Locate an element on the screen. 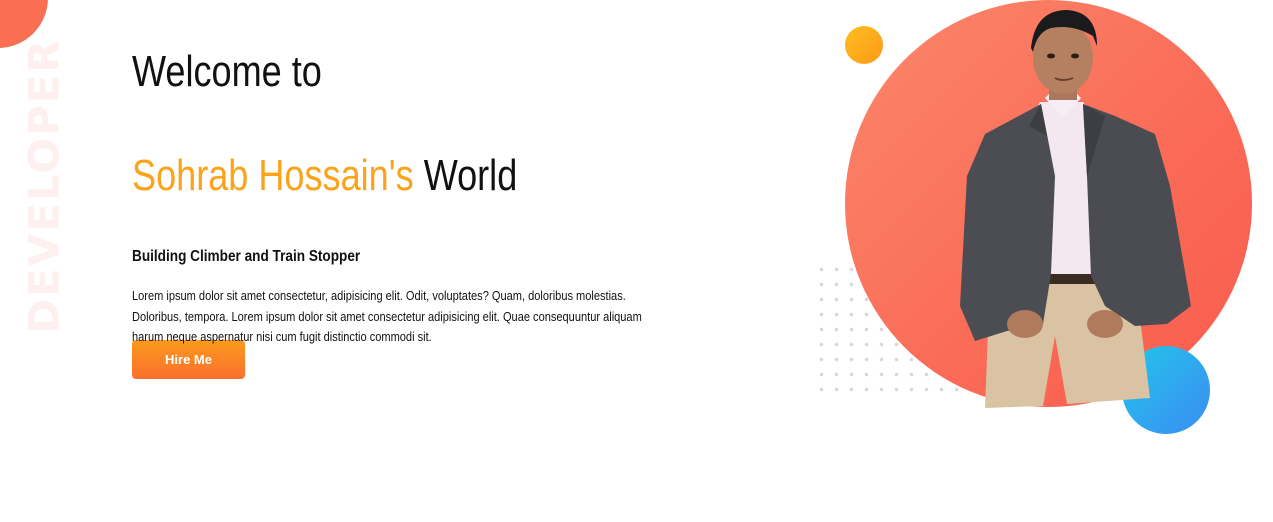 The width and height of the screenshot is (1273, 522). tagline: Building Climber and Train Stopper is located at coordinates (246, 256).